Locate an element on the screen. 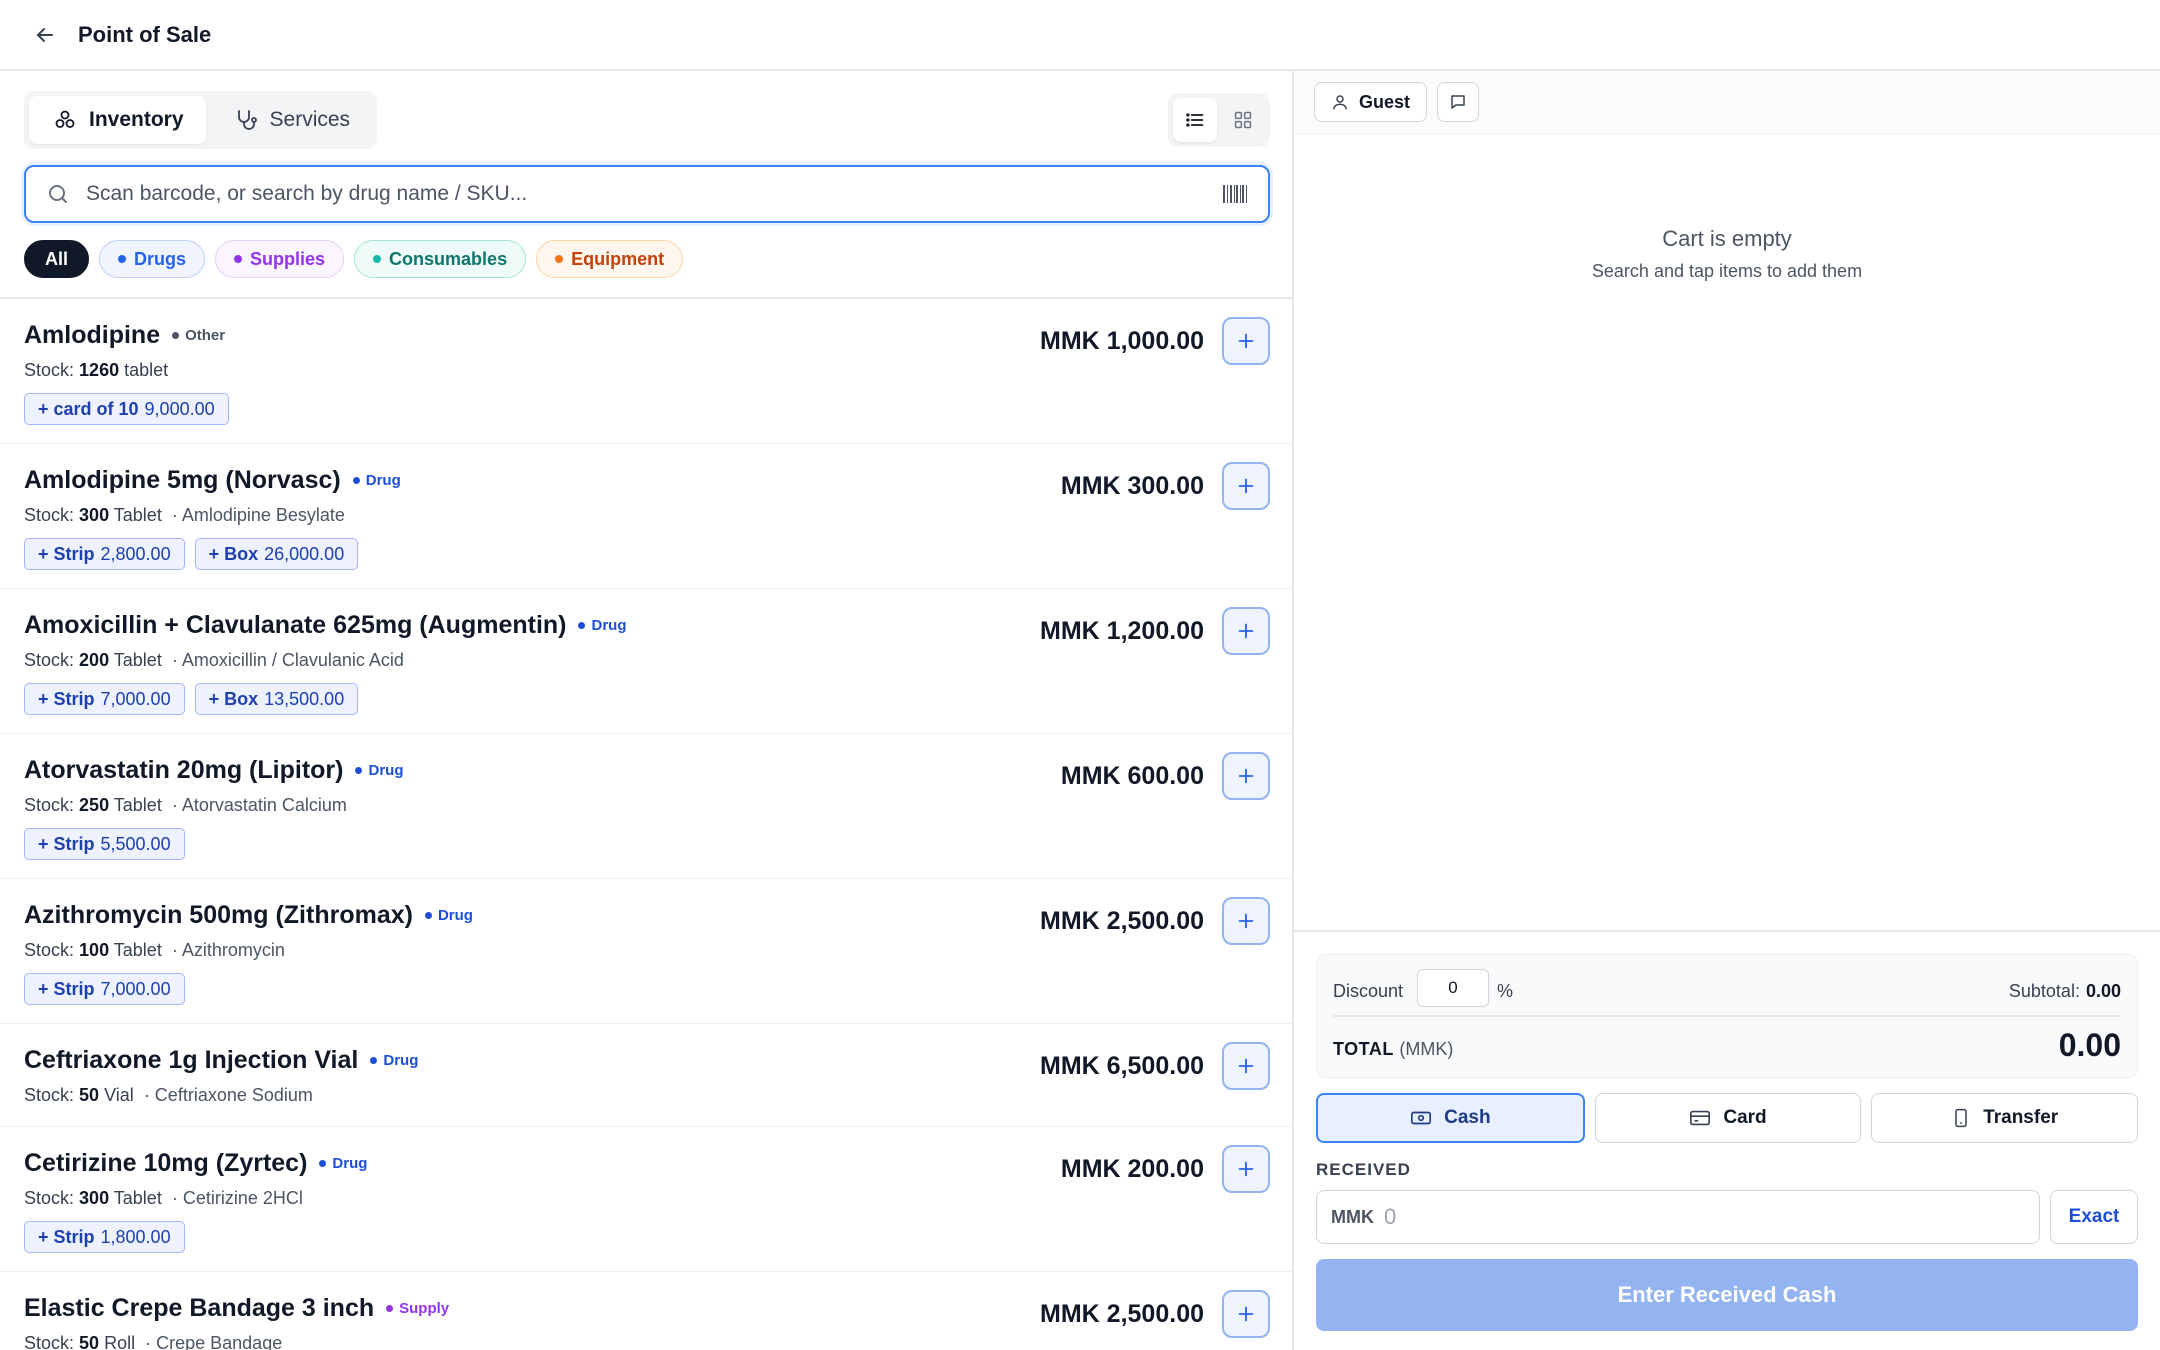 The height and width of the screenshot is (1350, 2160). total-value: 0.00 is located at coordinates (2089, 1045).